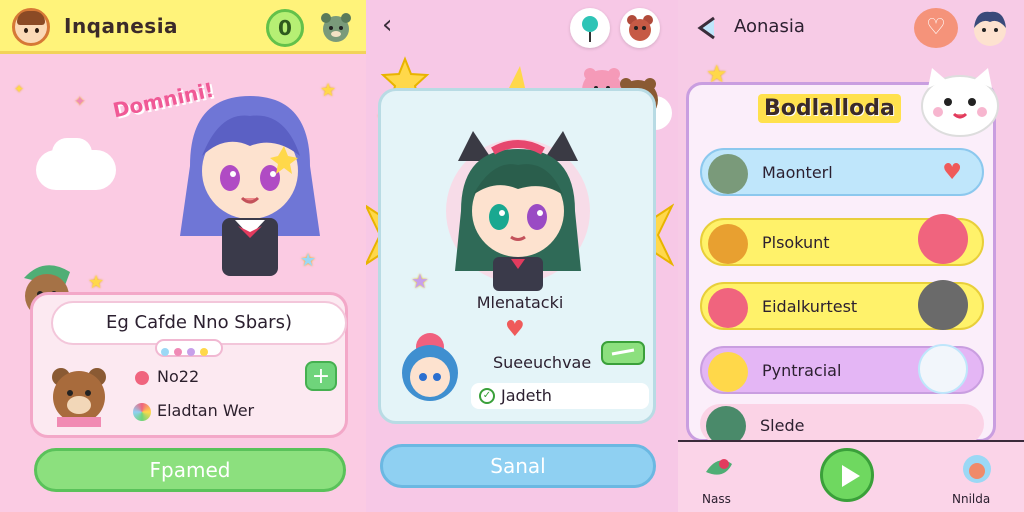 The image size is (1024, 512). What do you see at coordinates (142, 412) in the screenshot?
I see `color-wheel-icon` at bounding box center [142, 412].